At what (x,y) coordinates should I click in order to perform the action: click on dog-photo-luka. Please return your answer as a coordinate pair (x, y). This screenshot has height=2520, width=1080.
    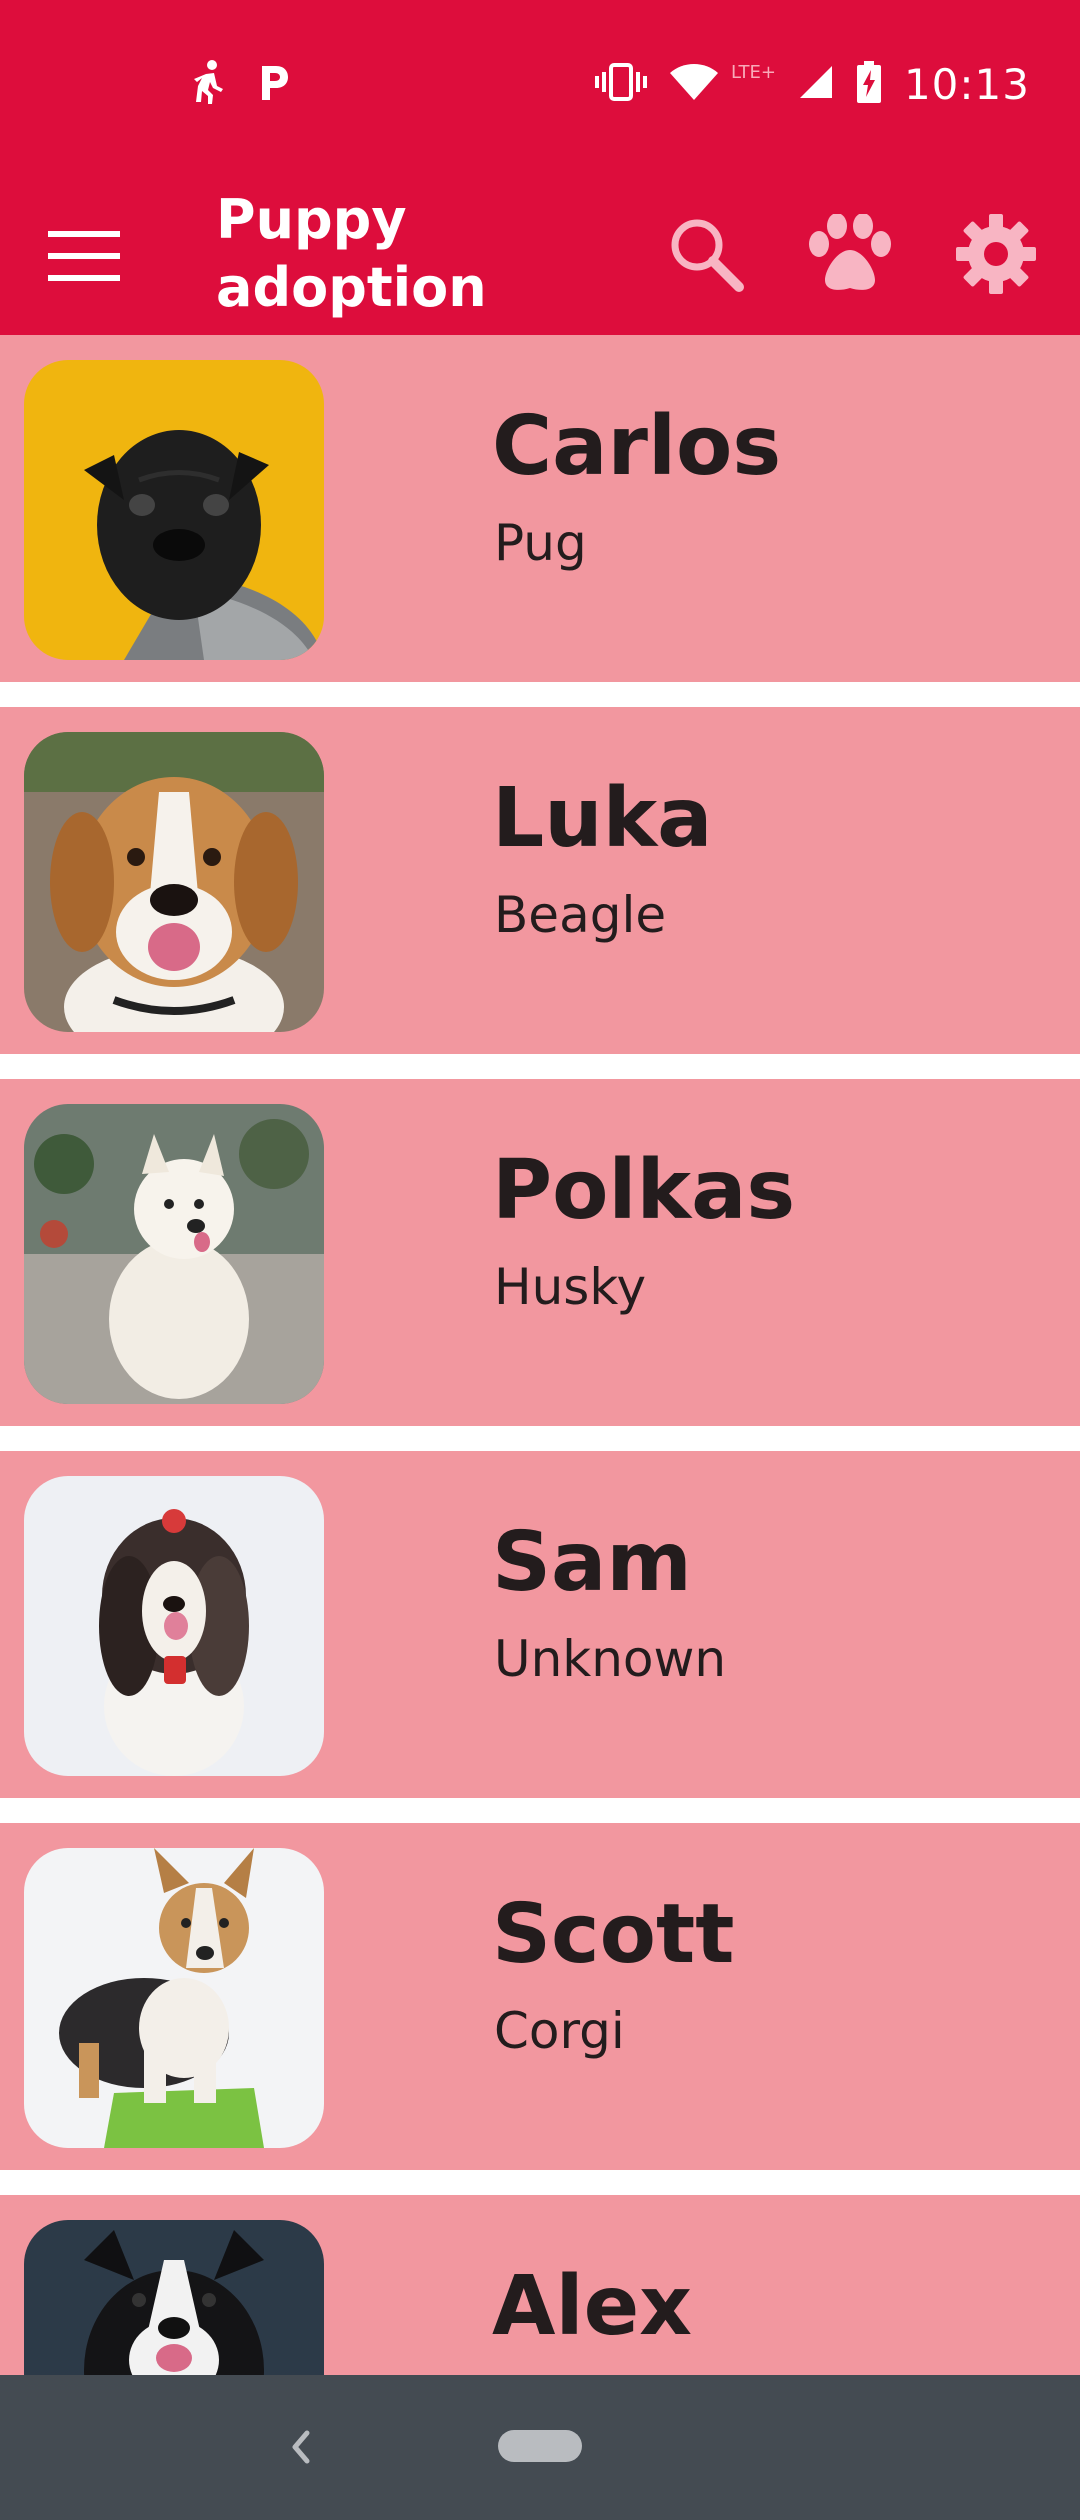
    Looking at the image, I should click on (174, 882).